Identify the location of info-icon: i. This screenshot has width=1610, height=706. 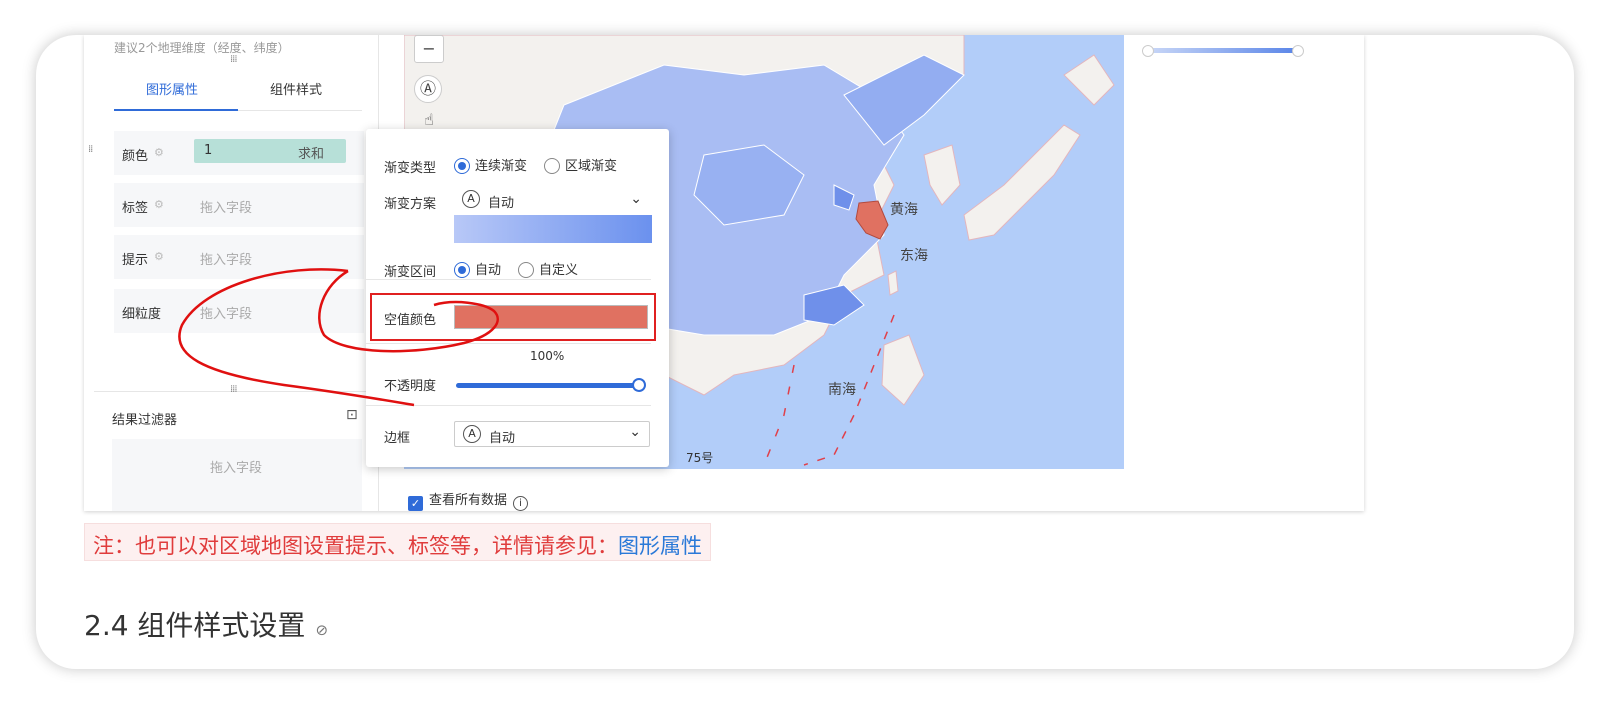
(521, 503).